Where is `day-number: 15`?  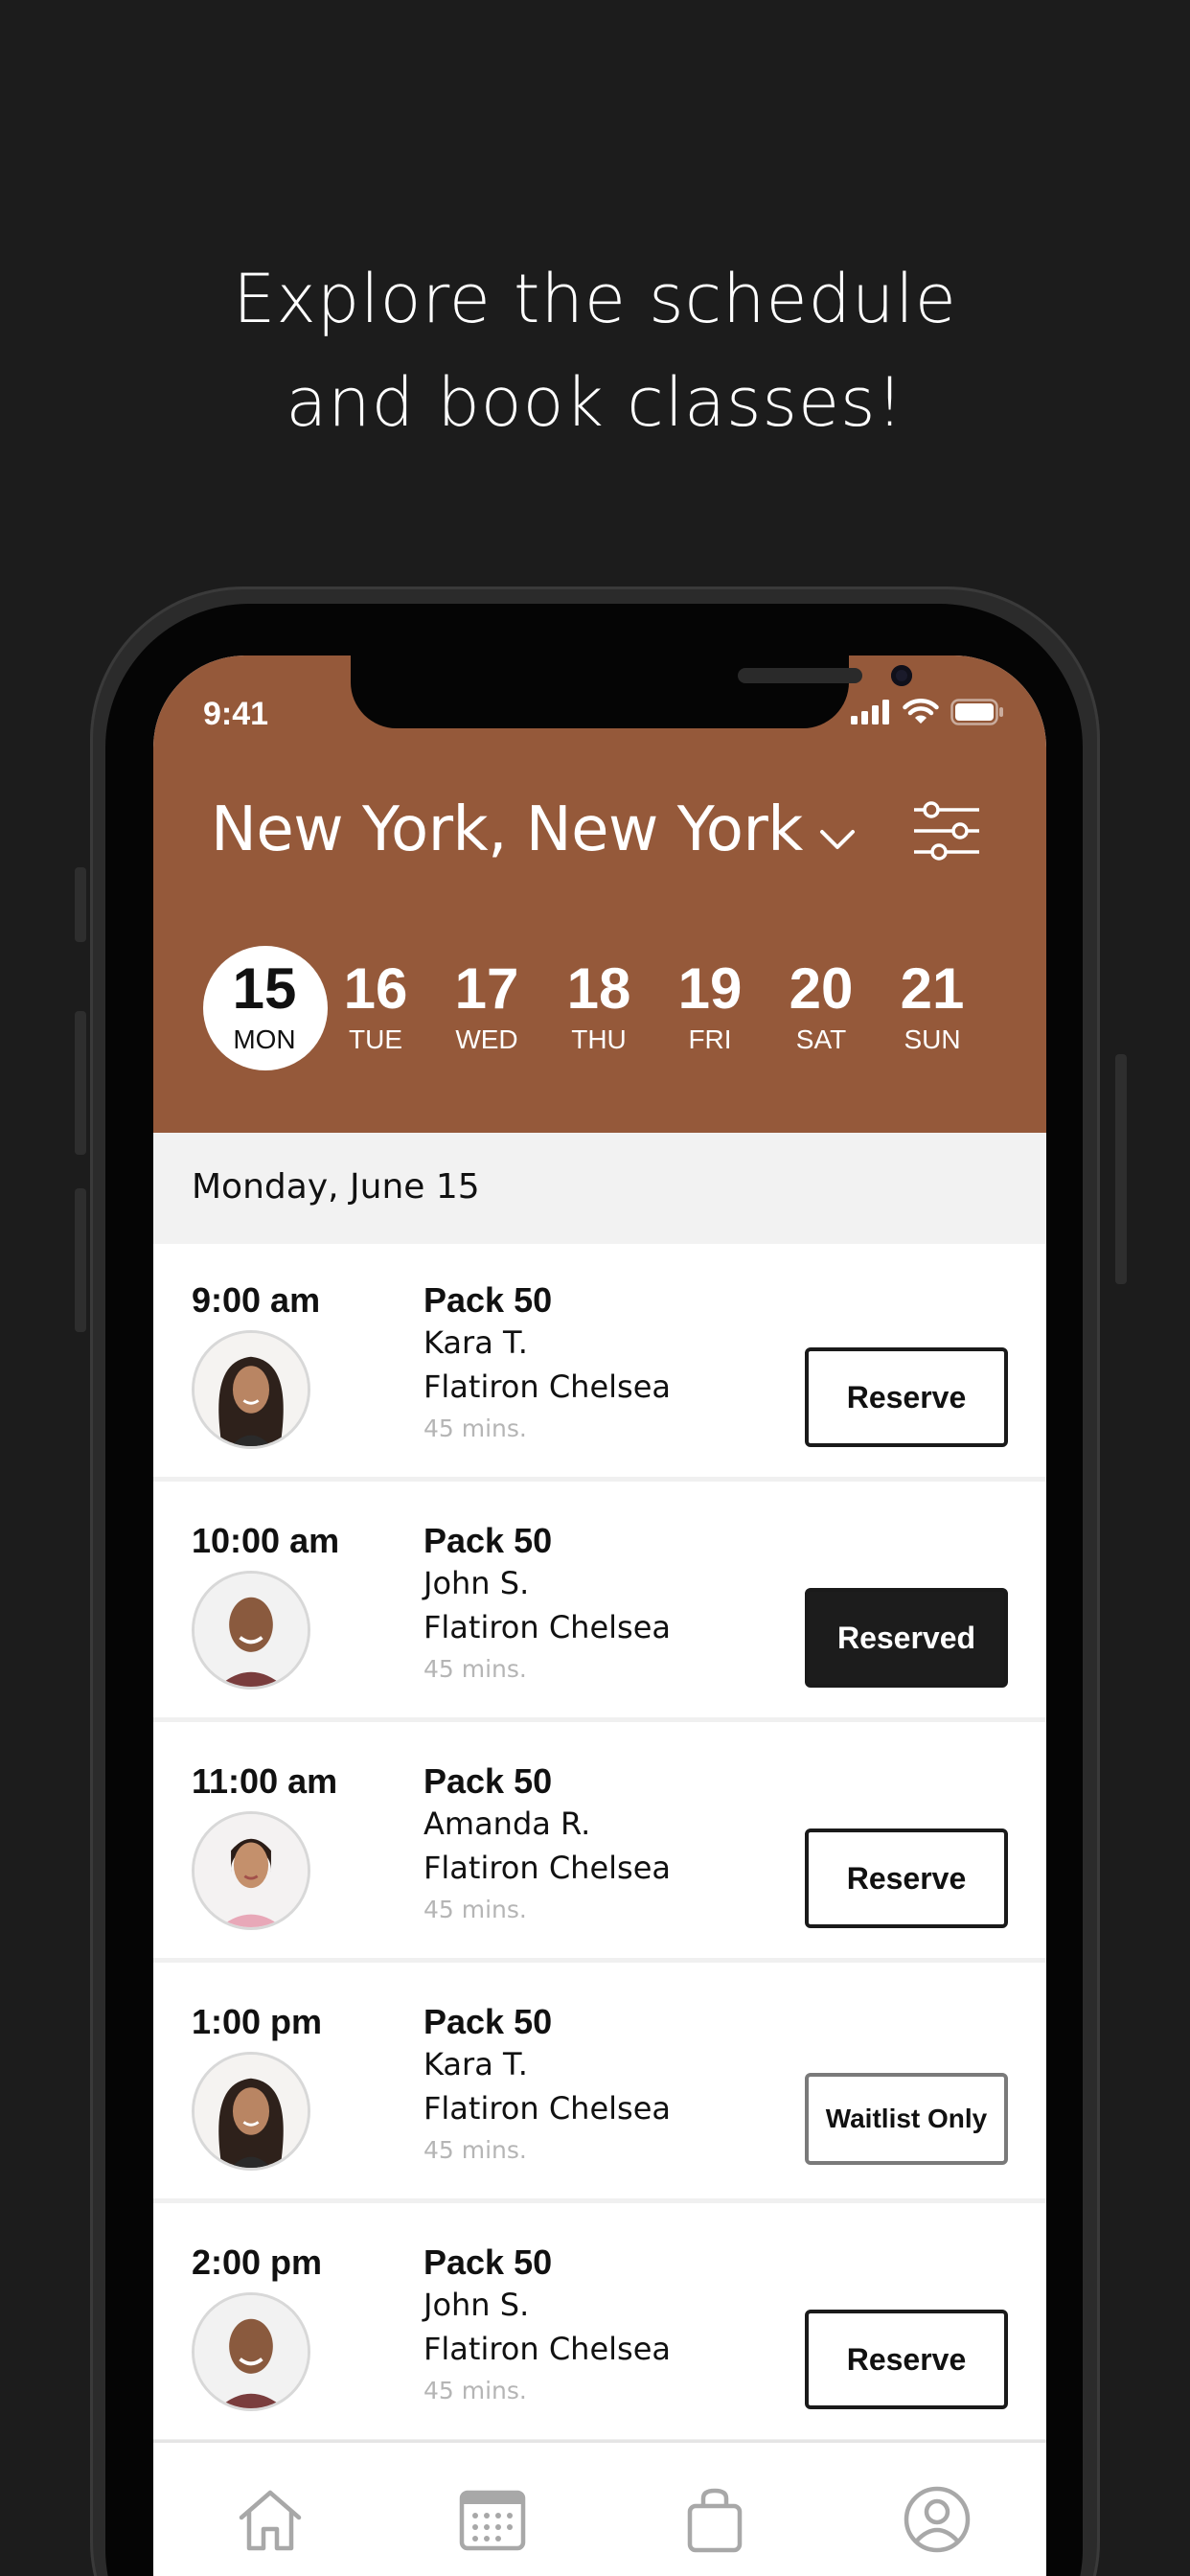
day-number: 15 is located at coordinates (264, 989).